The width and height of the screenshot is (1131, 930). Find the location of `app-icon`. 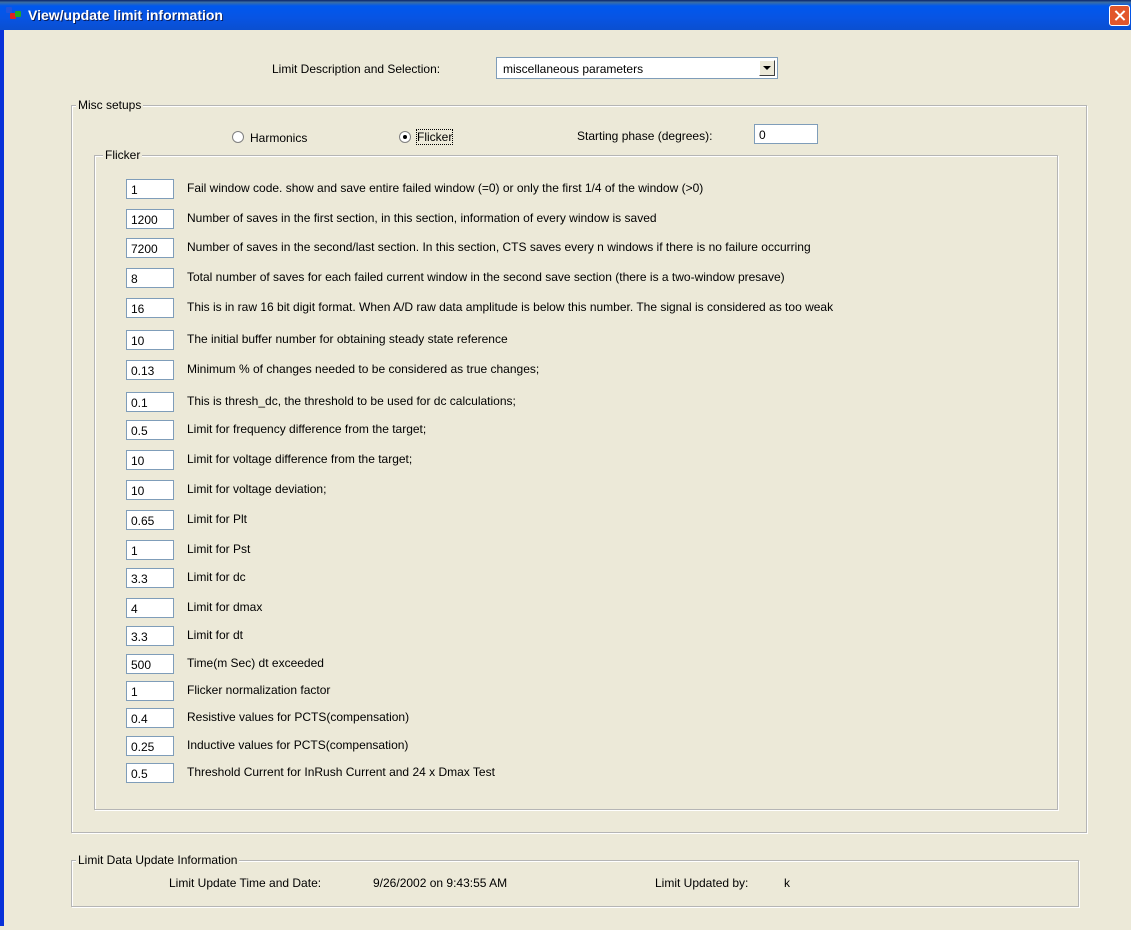

app-icon is located at coordinates (14, 15).